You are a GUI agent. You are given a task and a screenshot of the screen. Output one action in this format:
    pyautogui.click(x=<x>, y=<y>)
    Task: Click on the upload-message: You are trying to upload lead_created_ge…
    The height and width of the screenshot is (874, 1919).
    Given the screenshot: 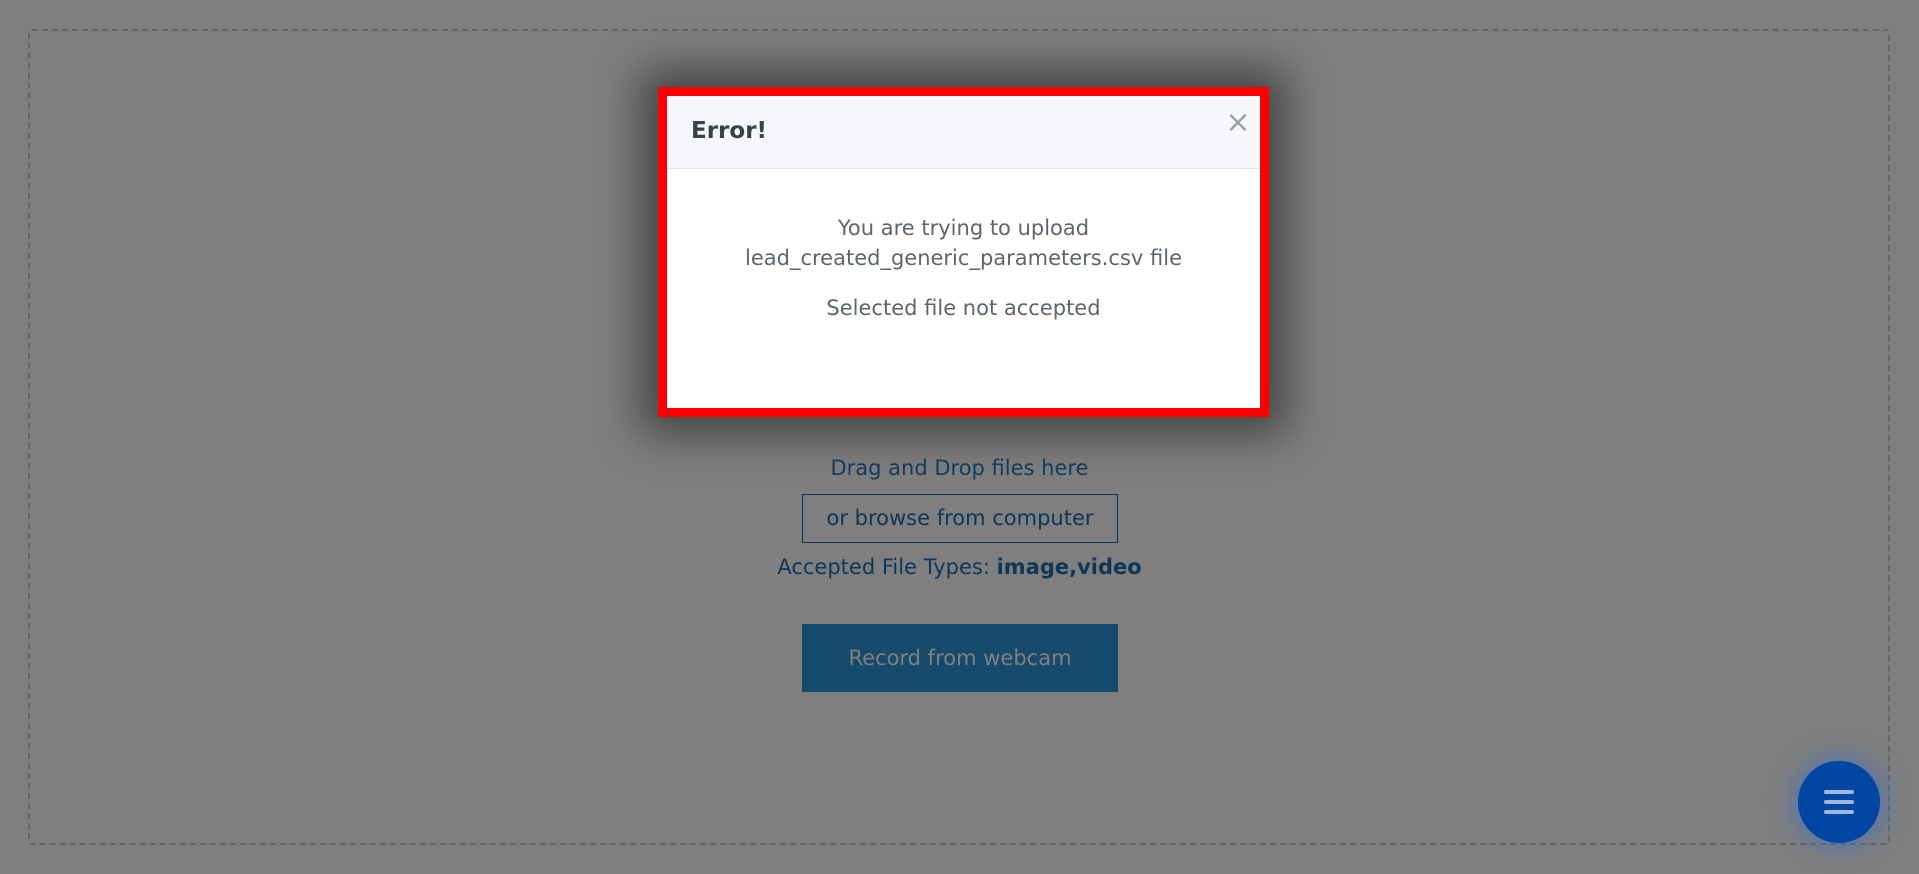 What is the action you would take?
    pyautogui.click(x=963, y=243)
    